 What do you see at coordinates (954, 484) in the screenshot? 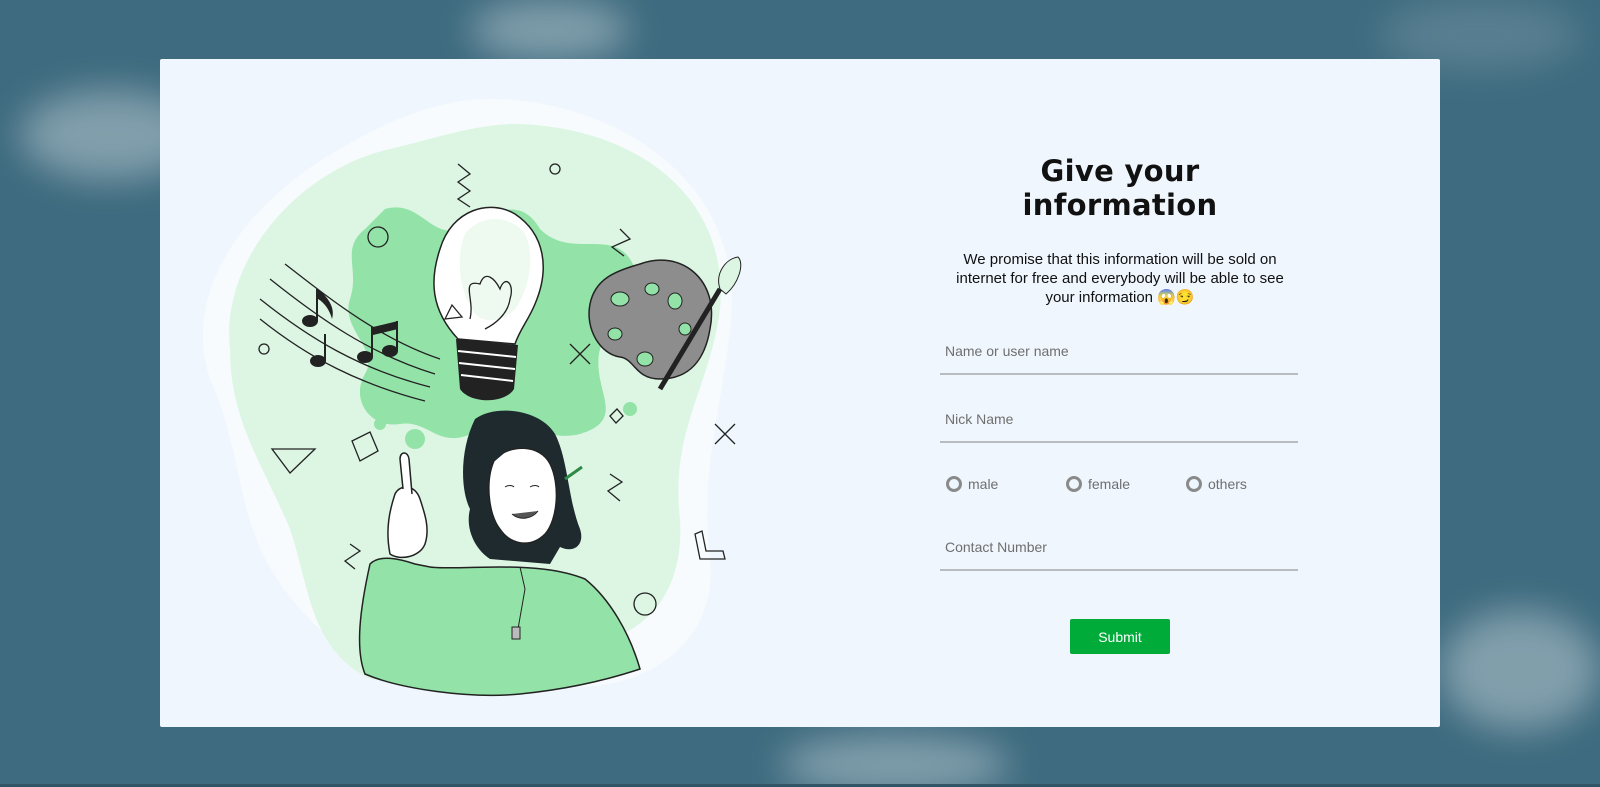
I see `radio-button-male` at bounding box center [954, 484].